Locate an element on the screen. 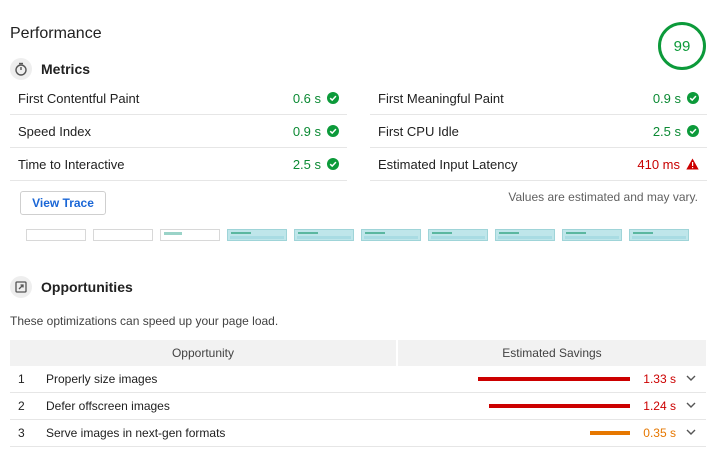  metric-row: Time to Interactive 2.5 s is located at coordinates (178, 164).